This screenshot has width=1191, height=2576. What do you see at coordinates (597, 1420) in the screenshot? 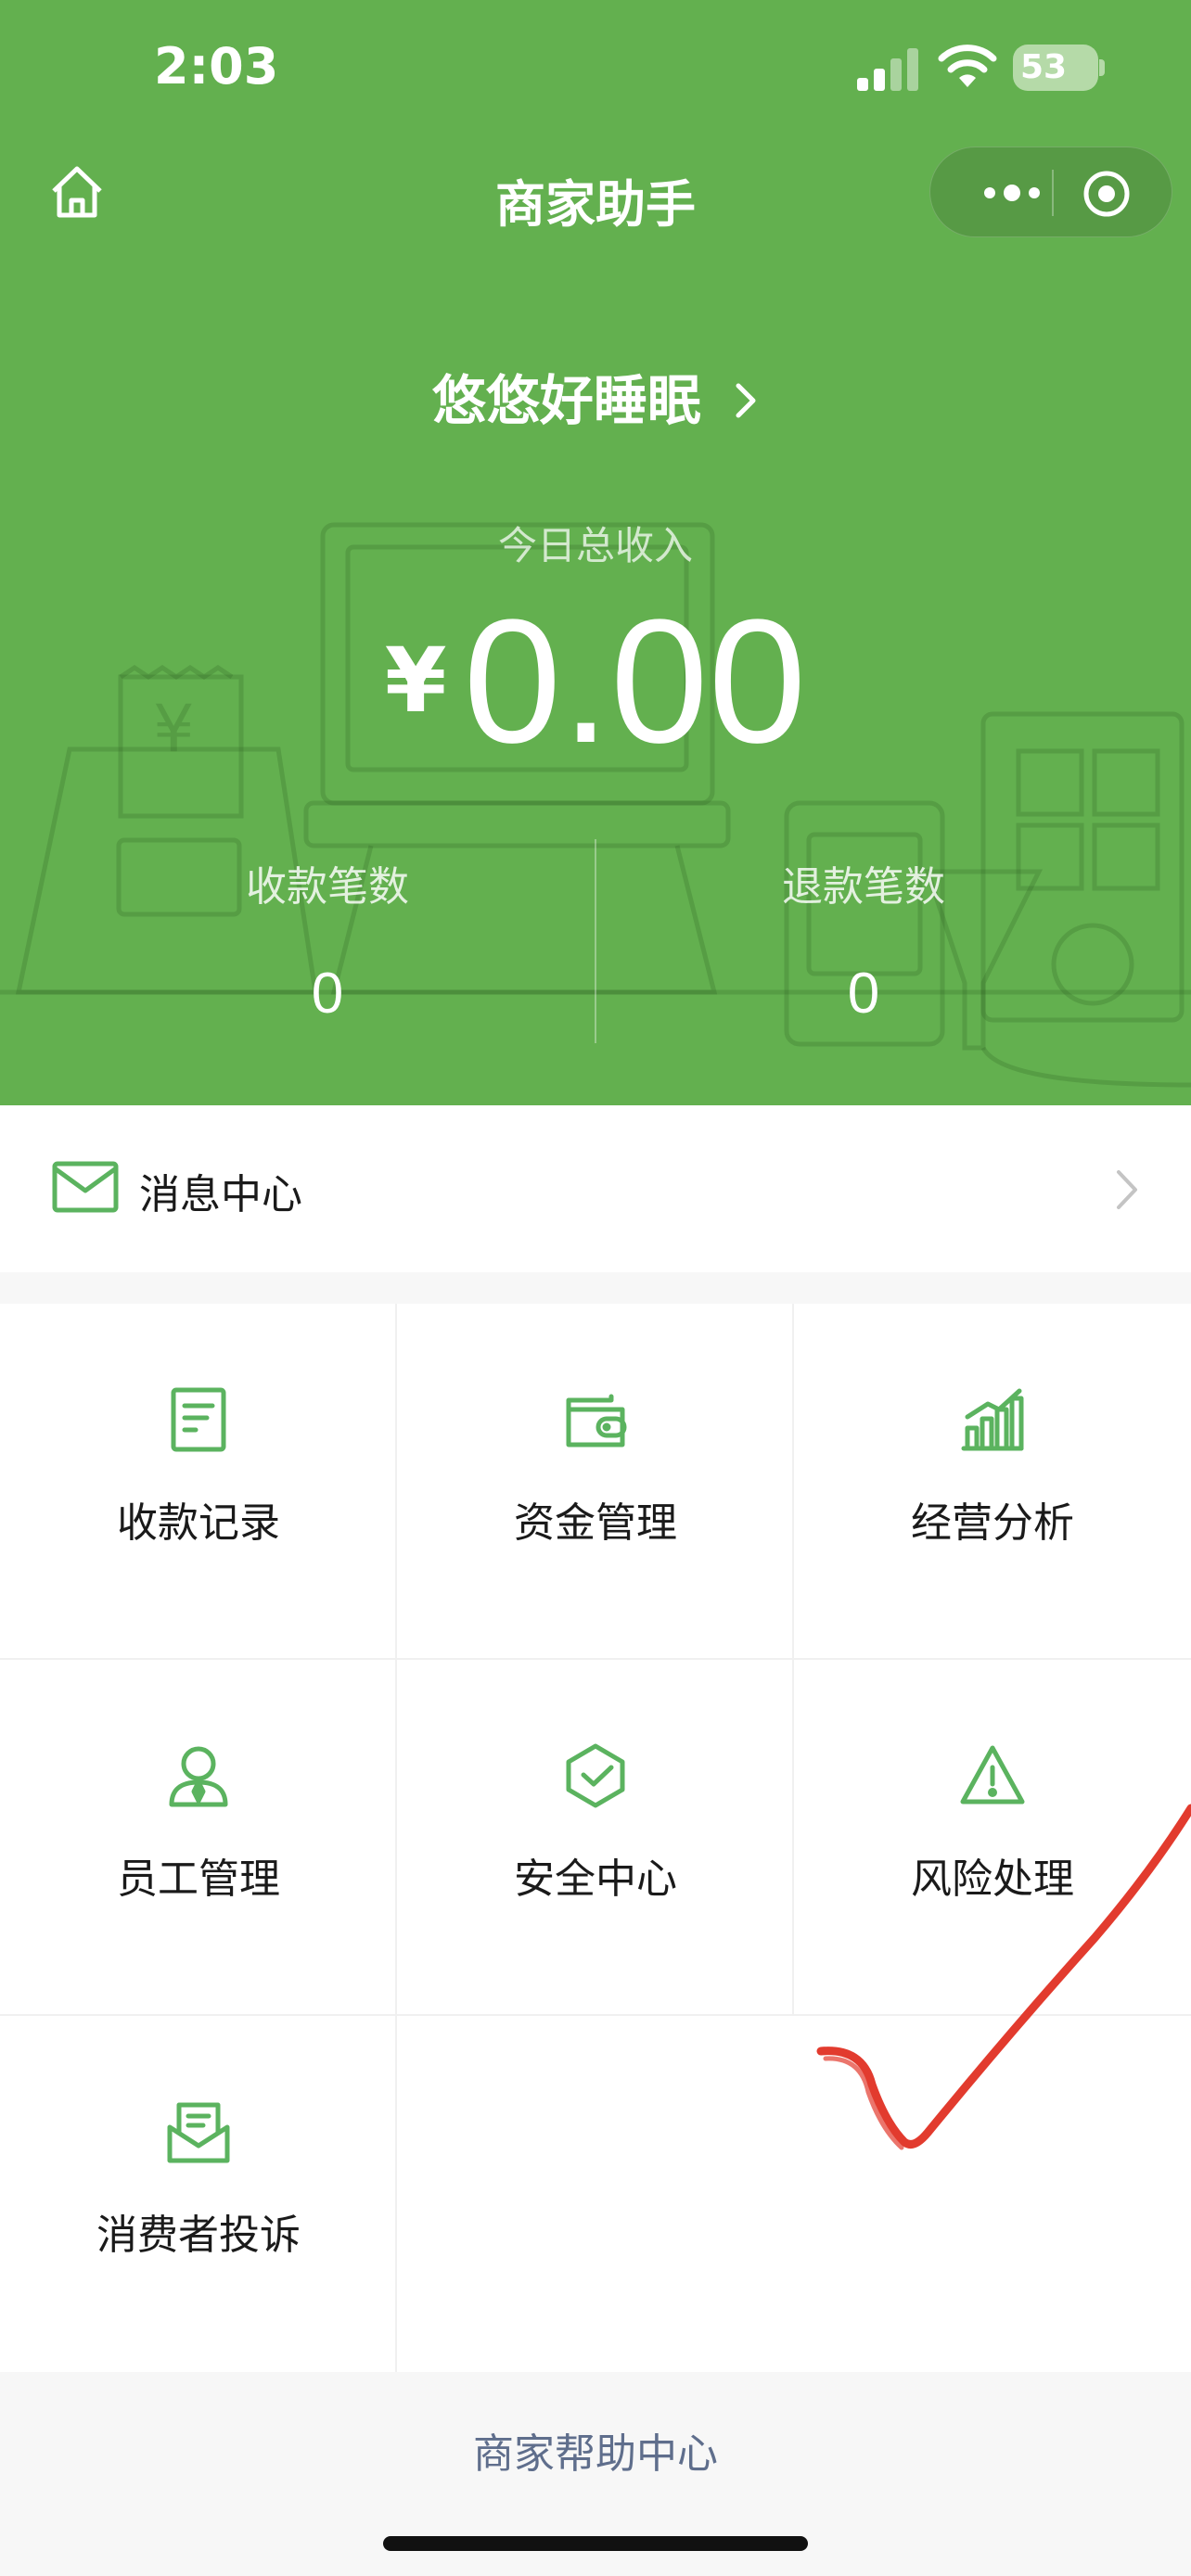
I see `wallet-icon` at bounding box center [597, 1420].